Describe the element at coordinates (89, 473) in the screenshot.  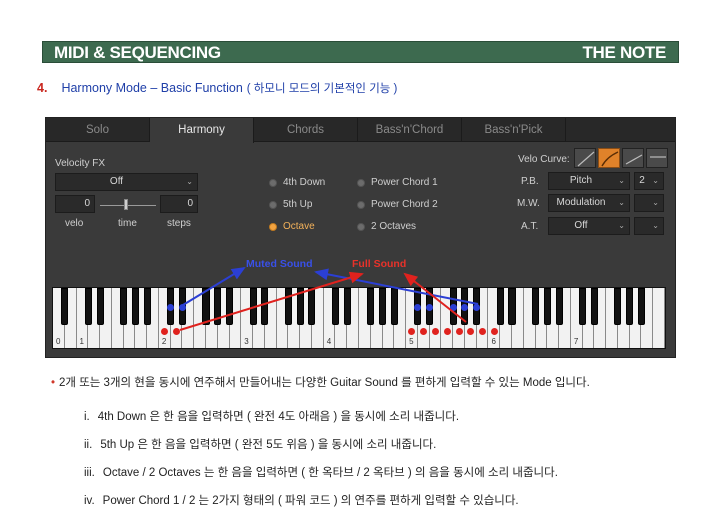
I see `list-item-number: iii.` at that location.